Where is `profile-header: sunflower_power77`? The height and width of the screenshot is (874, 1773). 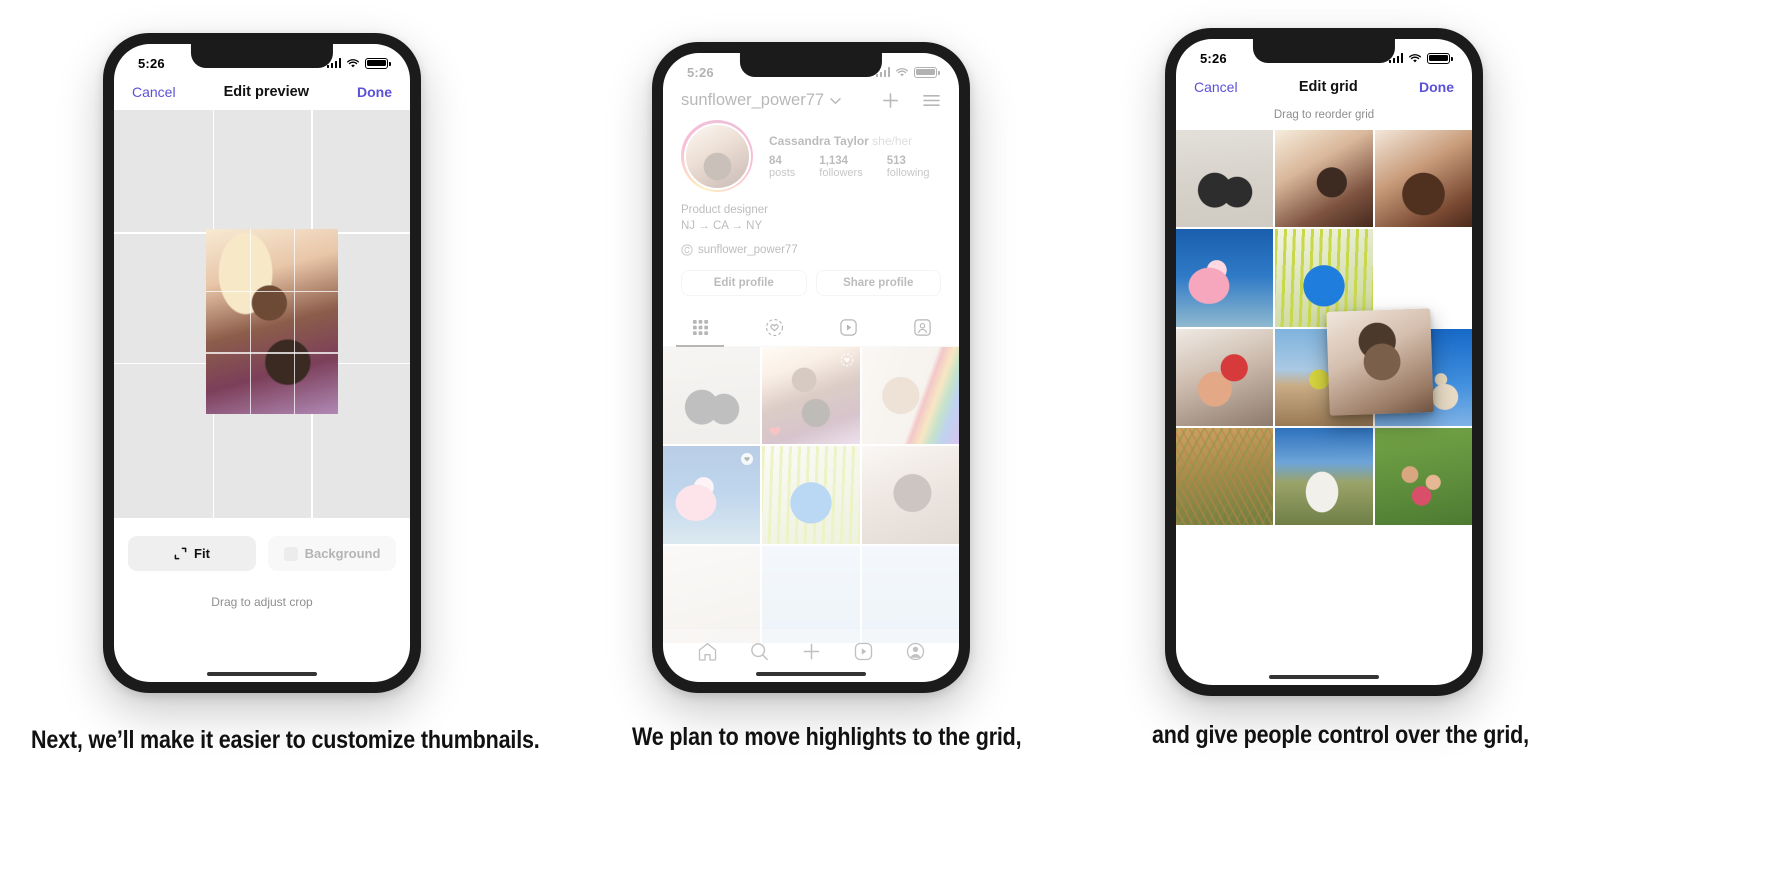 profile-header: sunflower_power77 is located at coordinates (811, 102).